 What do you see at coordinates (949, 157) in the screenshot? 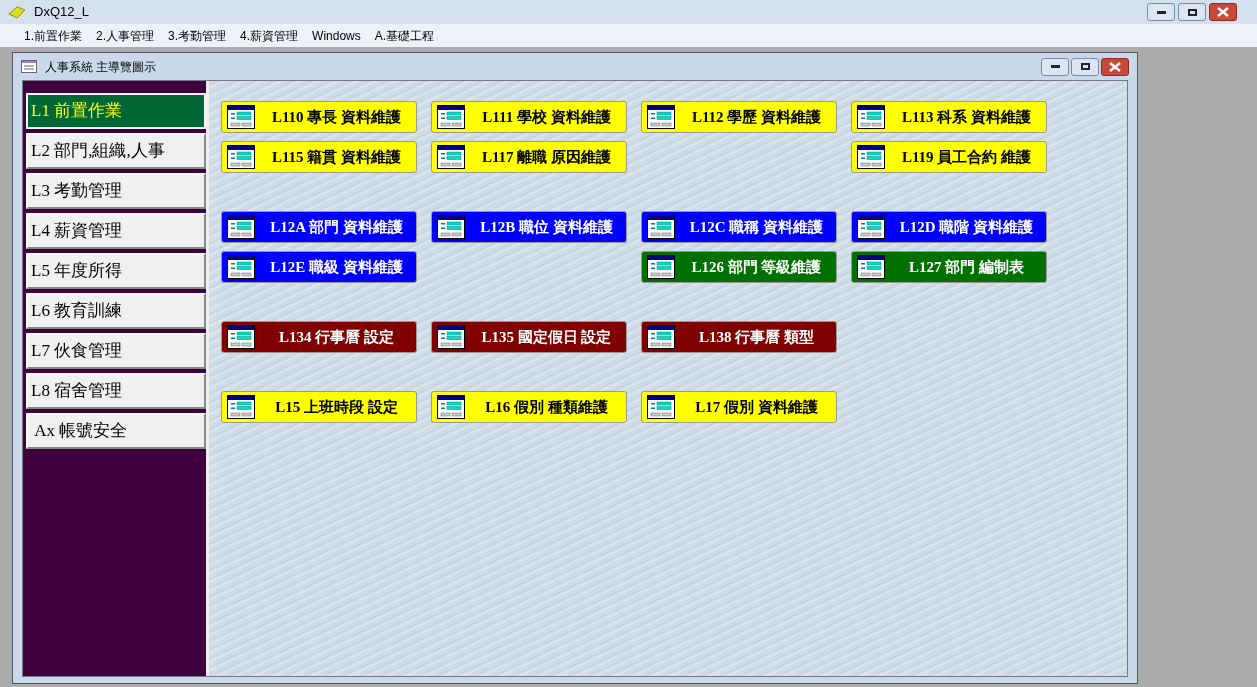
I see `module-button: L119 員工合約 維護` at bounding box center [949, 157].